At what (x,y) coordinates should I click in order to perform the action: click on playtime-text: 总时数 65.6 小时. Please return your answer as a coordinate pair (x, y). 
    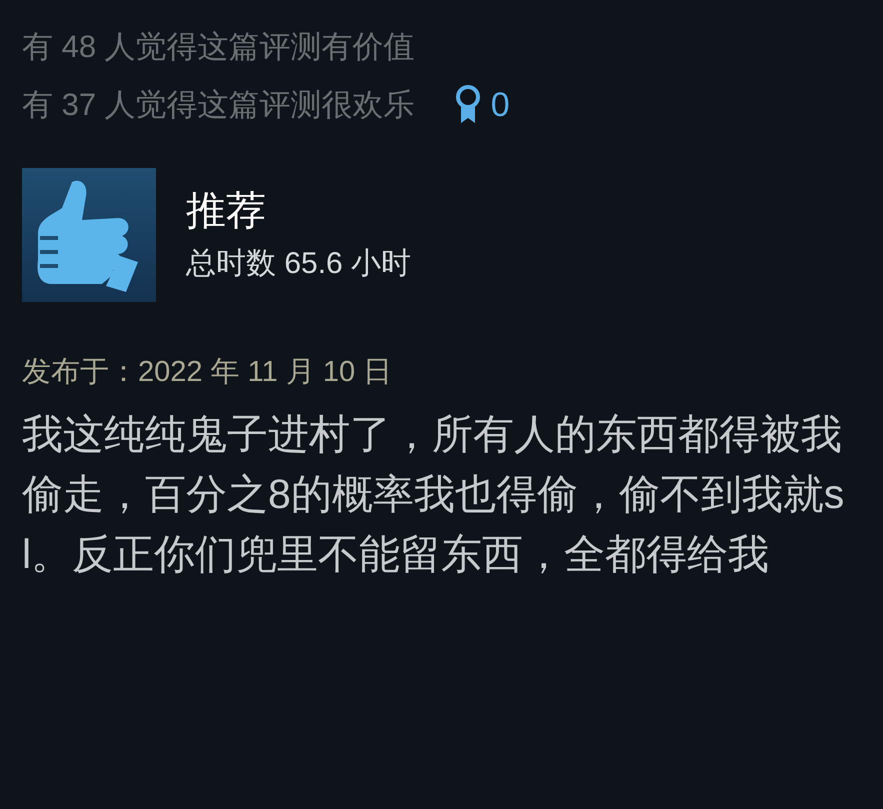
    Looking at the image, I should click on (299, 264).